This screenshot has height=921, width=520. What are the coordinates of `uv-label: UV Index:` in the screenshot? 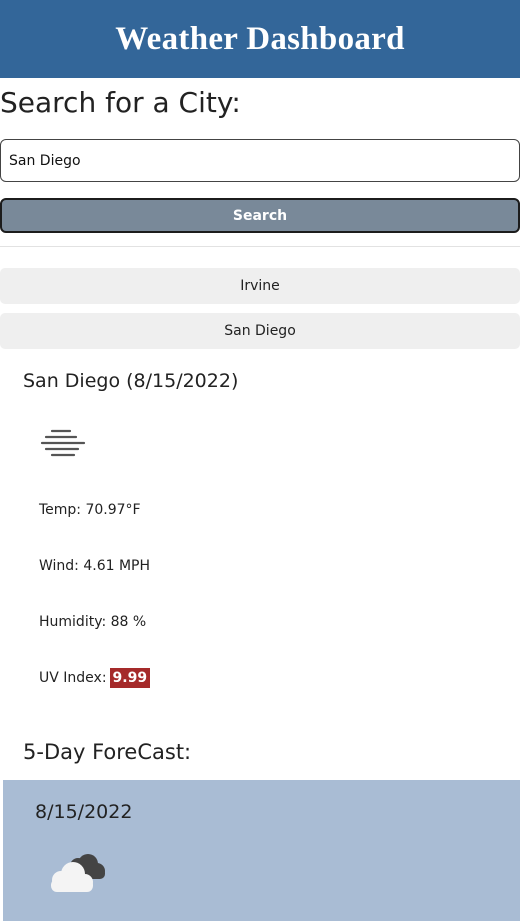 It's located at (73, 678).